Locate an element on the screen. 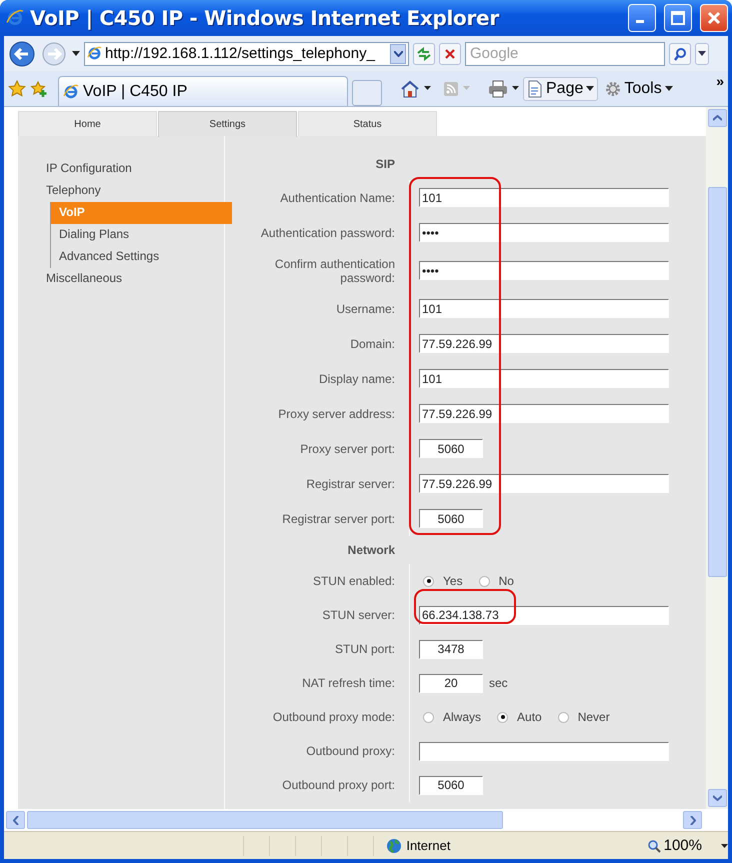 The image size is (732, 863). chevron-up-icon is located at coordinates (717, 118).